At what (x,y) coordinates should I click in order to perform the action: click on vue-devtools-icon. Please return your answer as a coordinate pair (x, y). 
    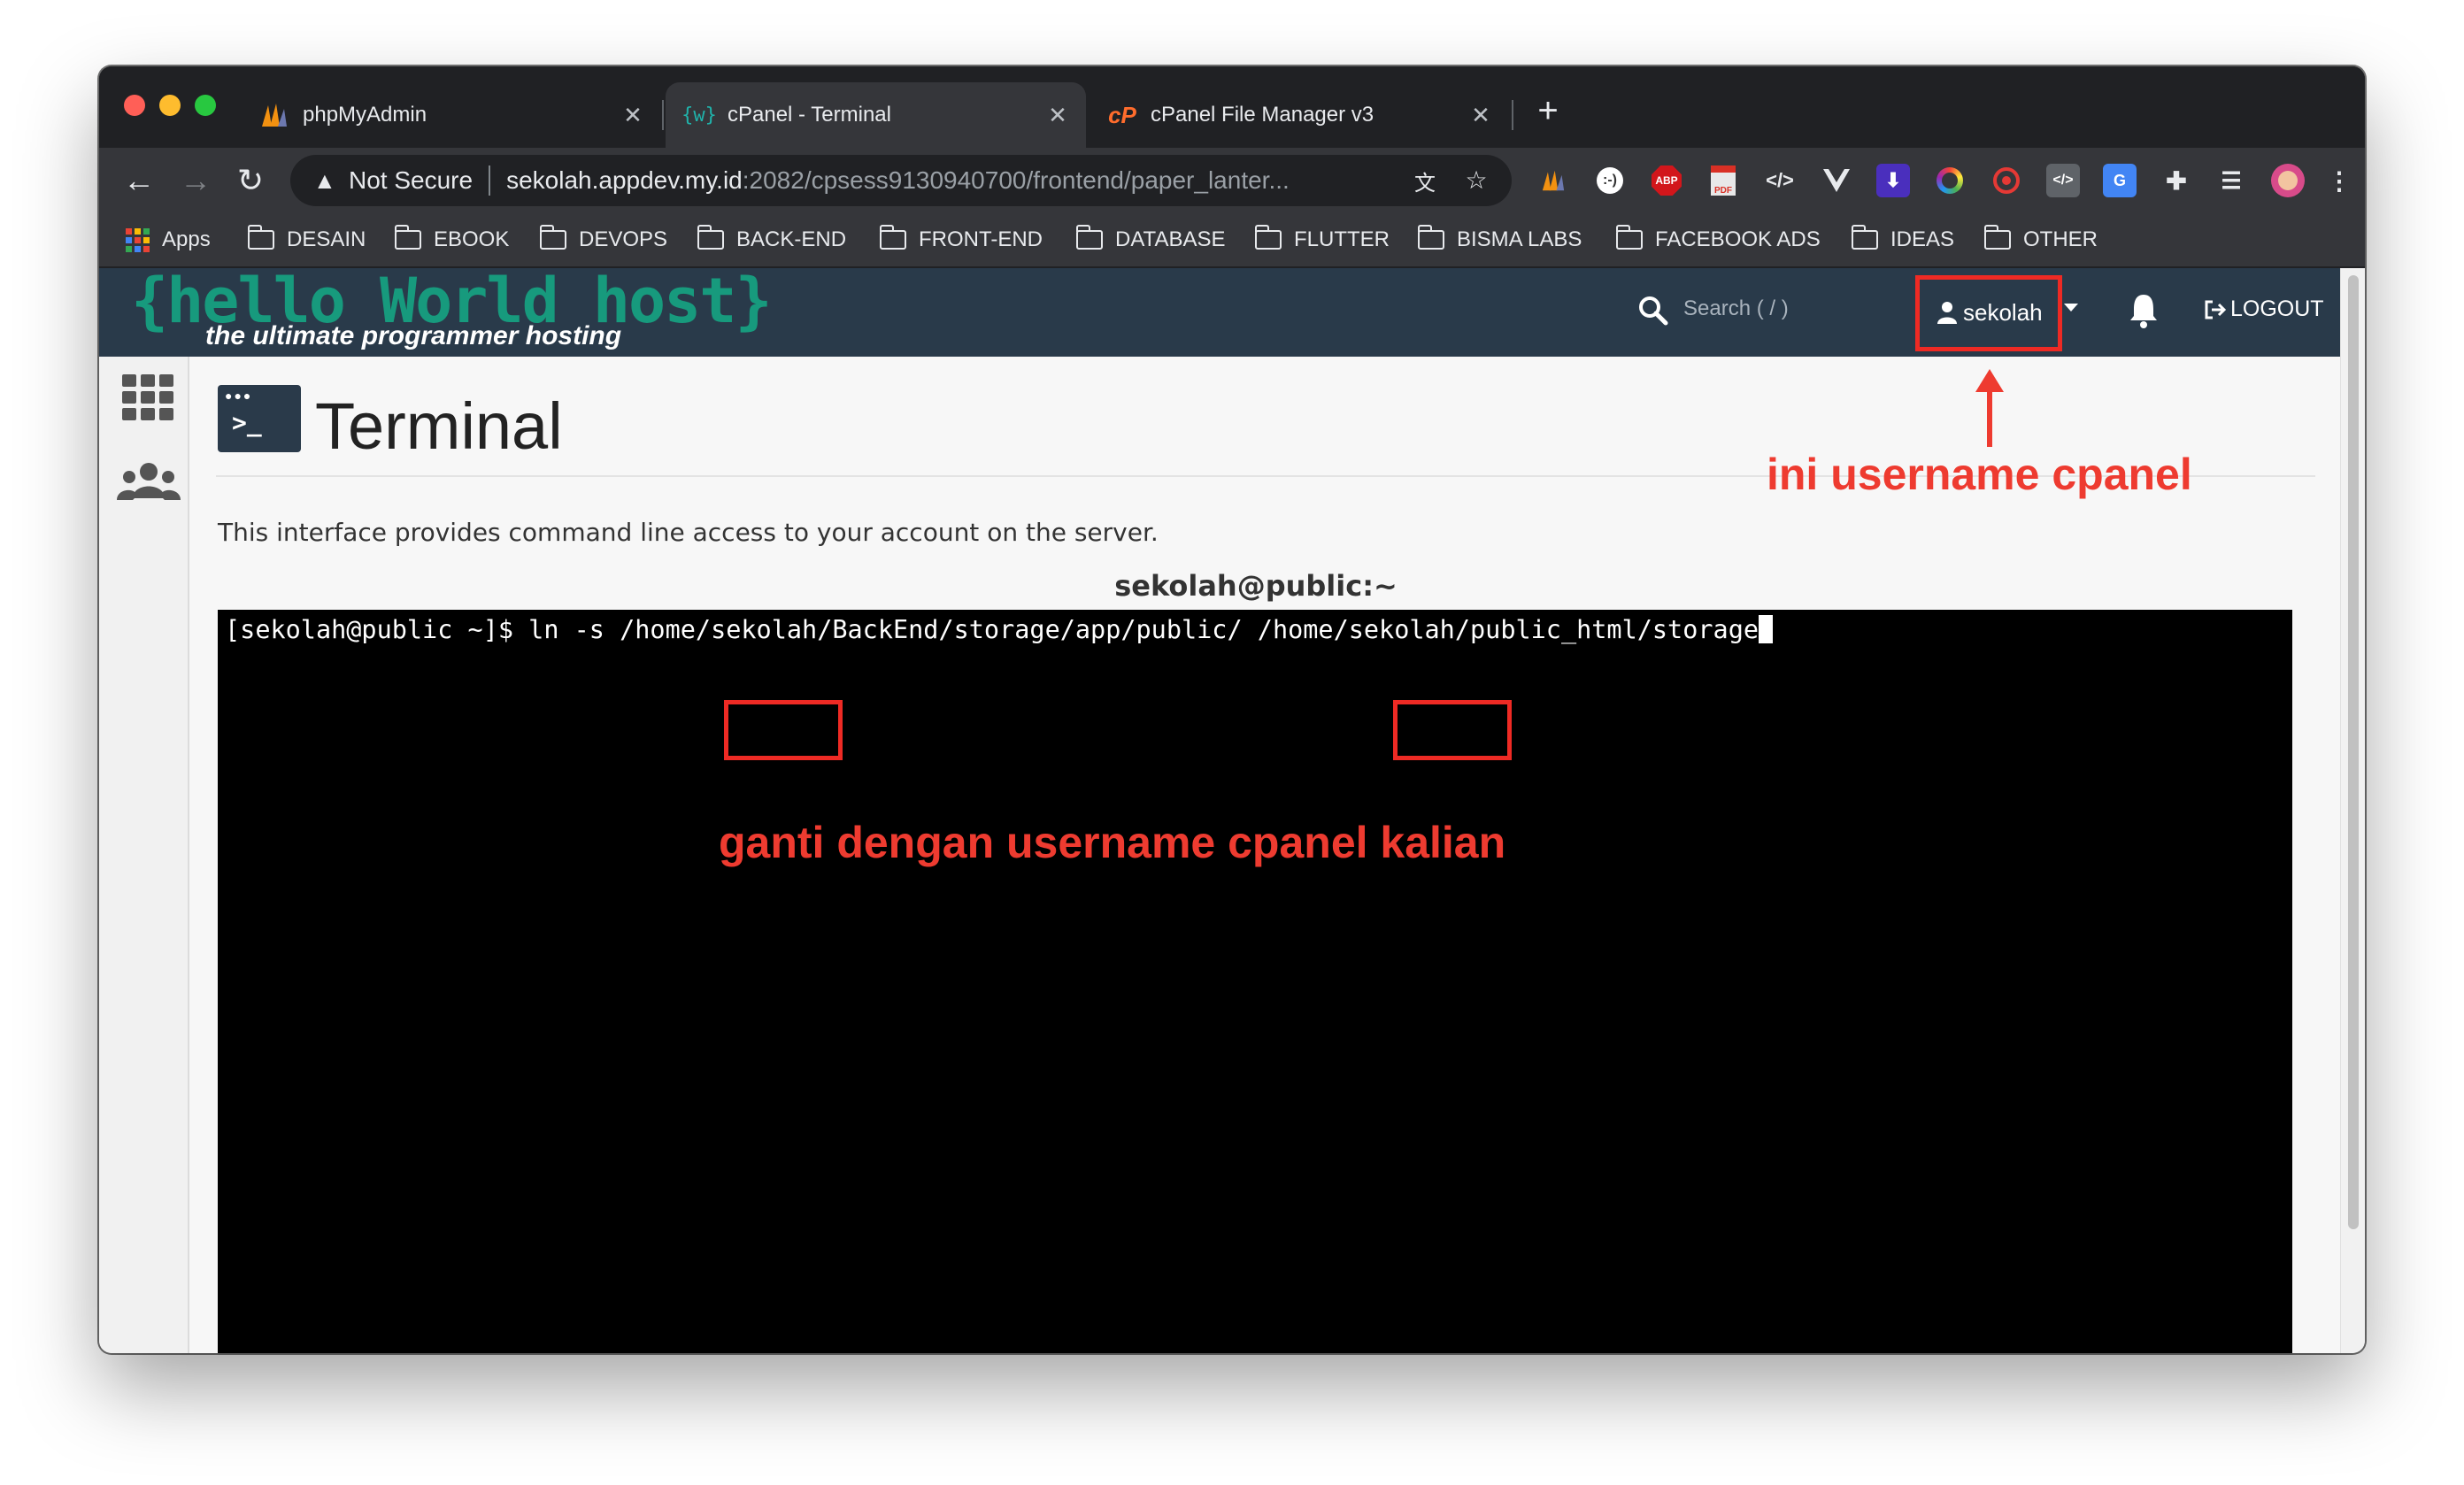
    Looking at the image, I should click on (1836, 181).